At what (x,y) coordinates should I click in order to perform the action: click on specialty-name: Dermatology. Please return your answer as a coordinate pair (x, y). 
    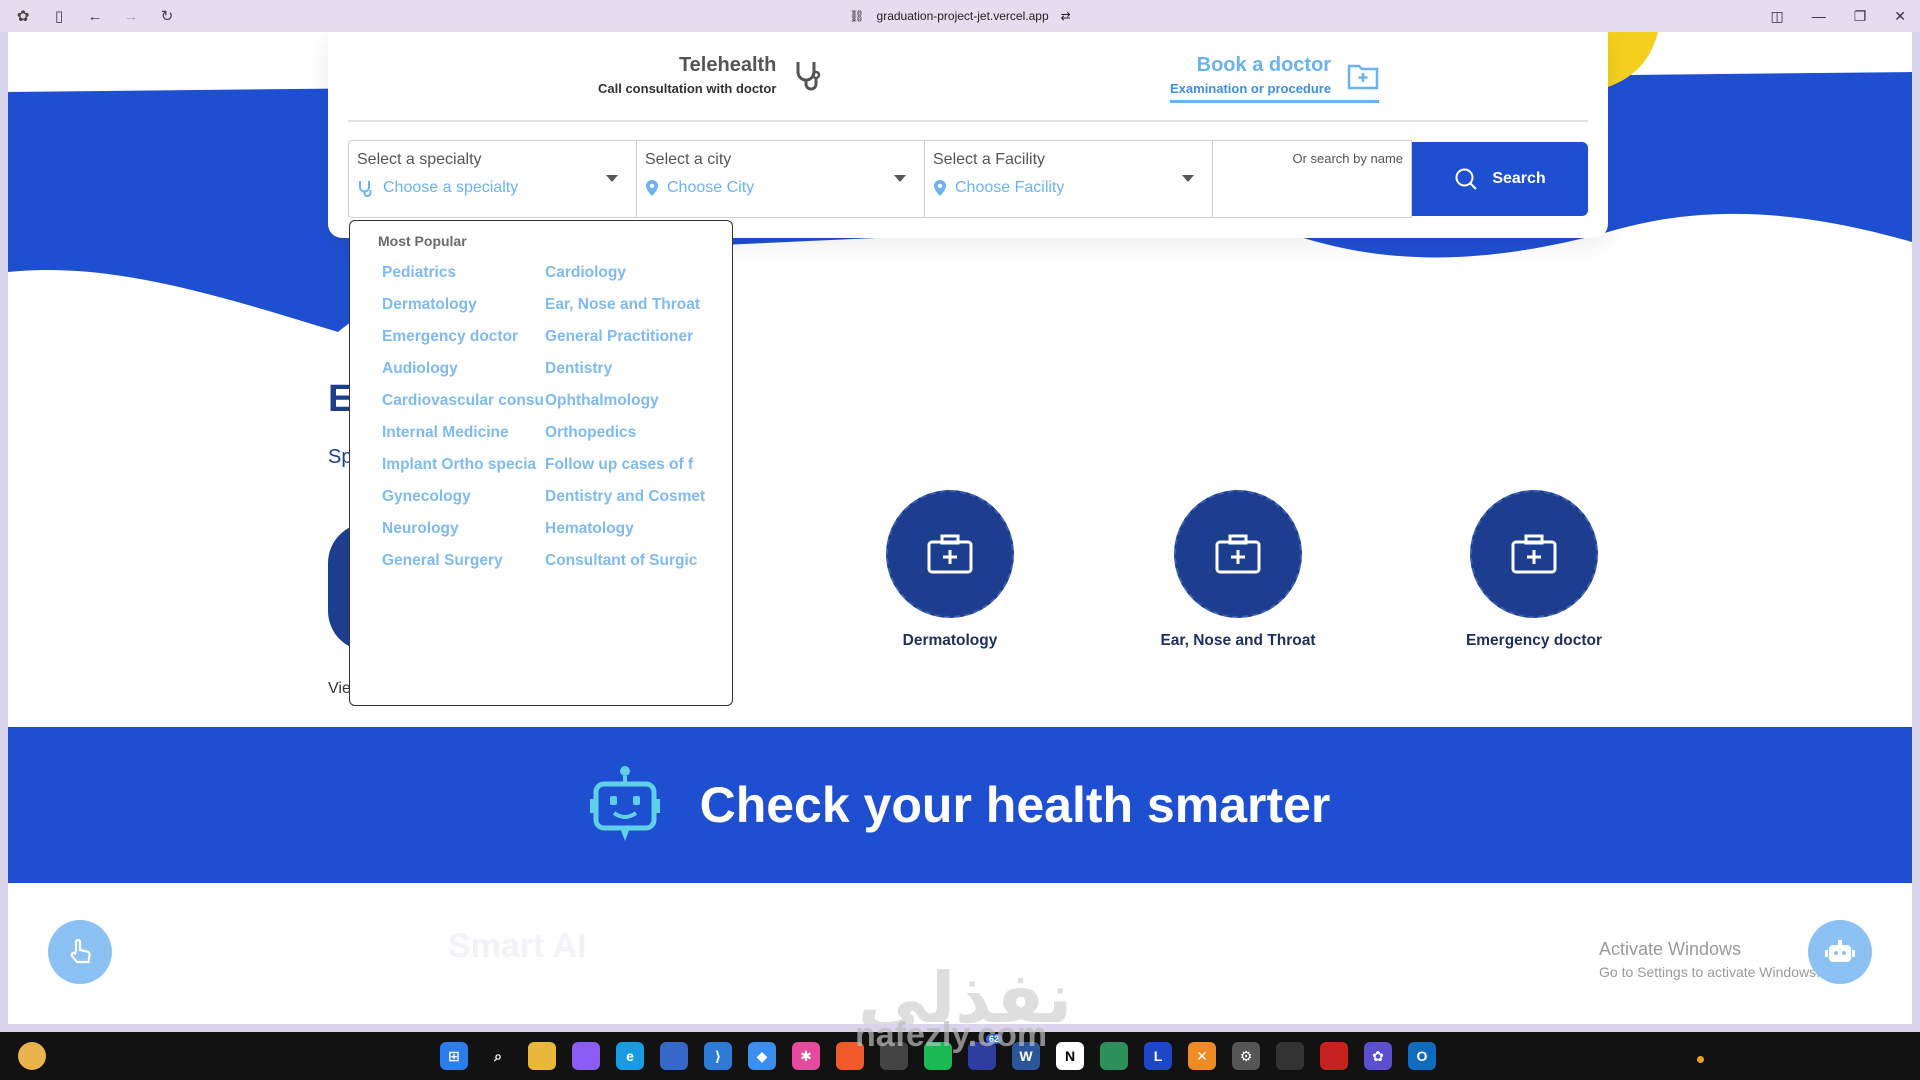
    Looking at the image, I should click on (950, 640).